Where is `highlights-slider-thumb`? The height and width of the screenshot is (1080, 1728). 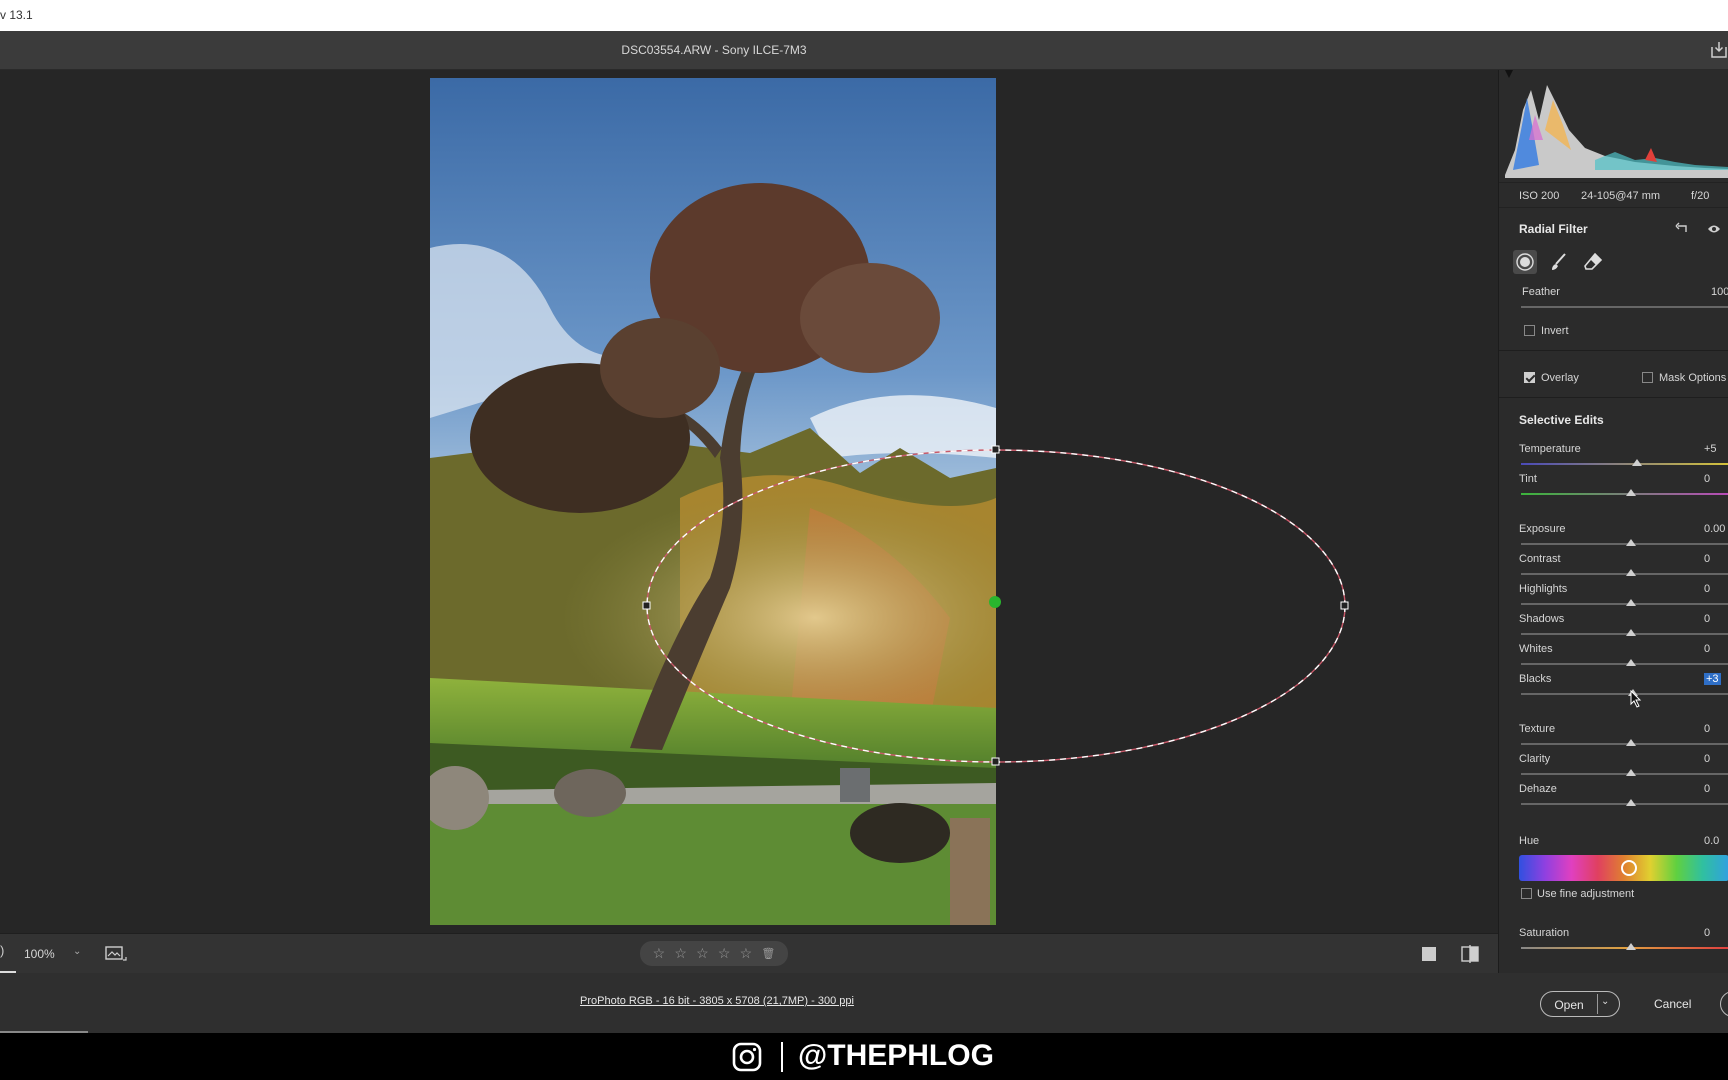
highlights-slider-thumb is located at coordinates (1631, 602).